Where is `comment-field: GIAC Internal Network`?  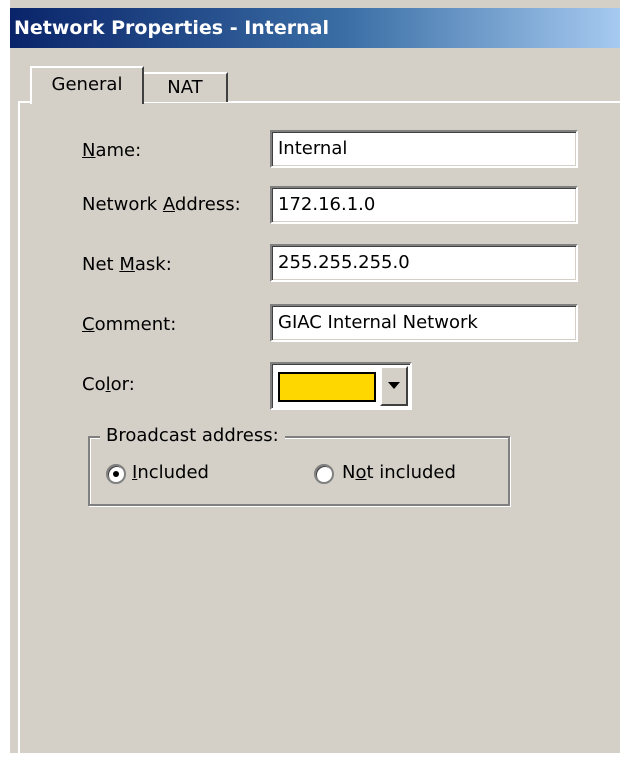 comment-field: GIAC Internal Network is located at coordinates (424, 323).